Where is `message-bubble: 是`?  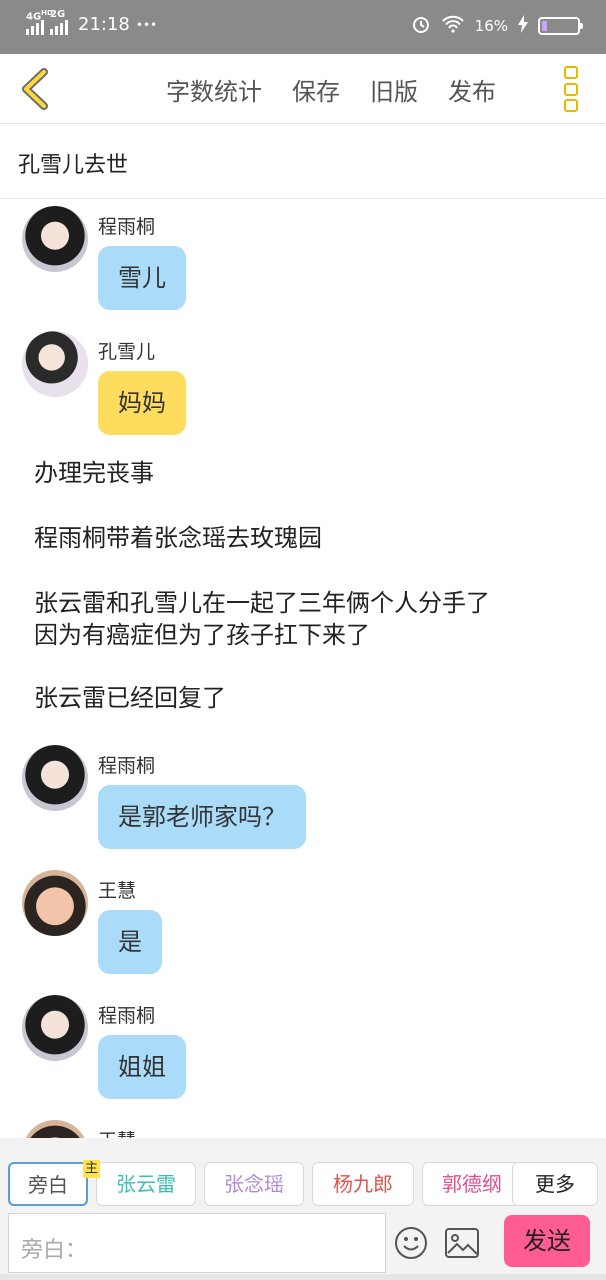
message-bubble: 是 is located at coordinates (130, 942).